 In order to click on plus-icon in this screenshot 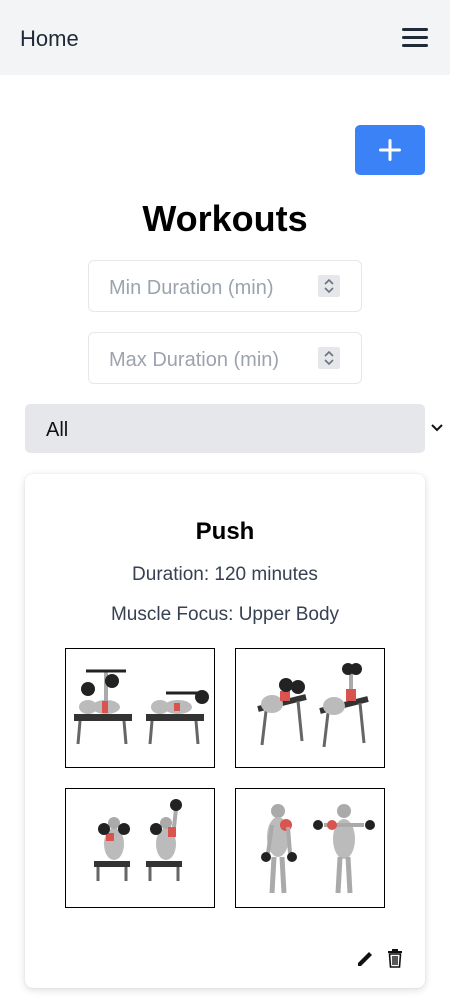, I will do `click(390, 150)`.